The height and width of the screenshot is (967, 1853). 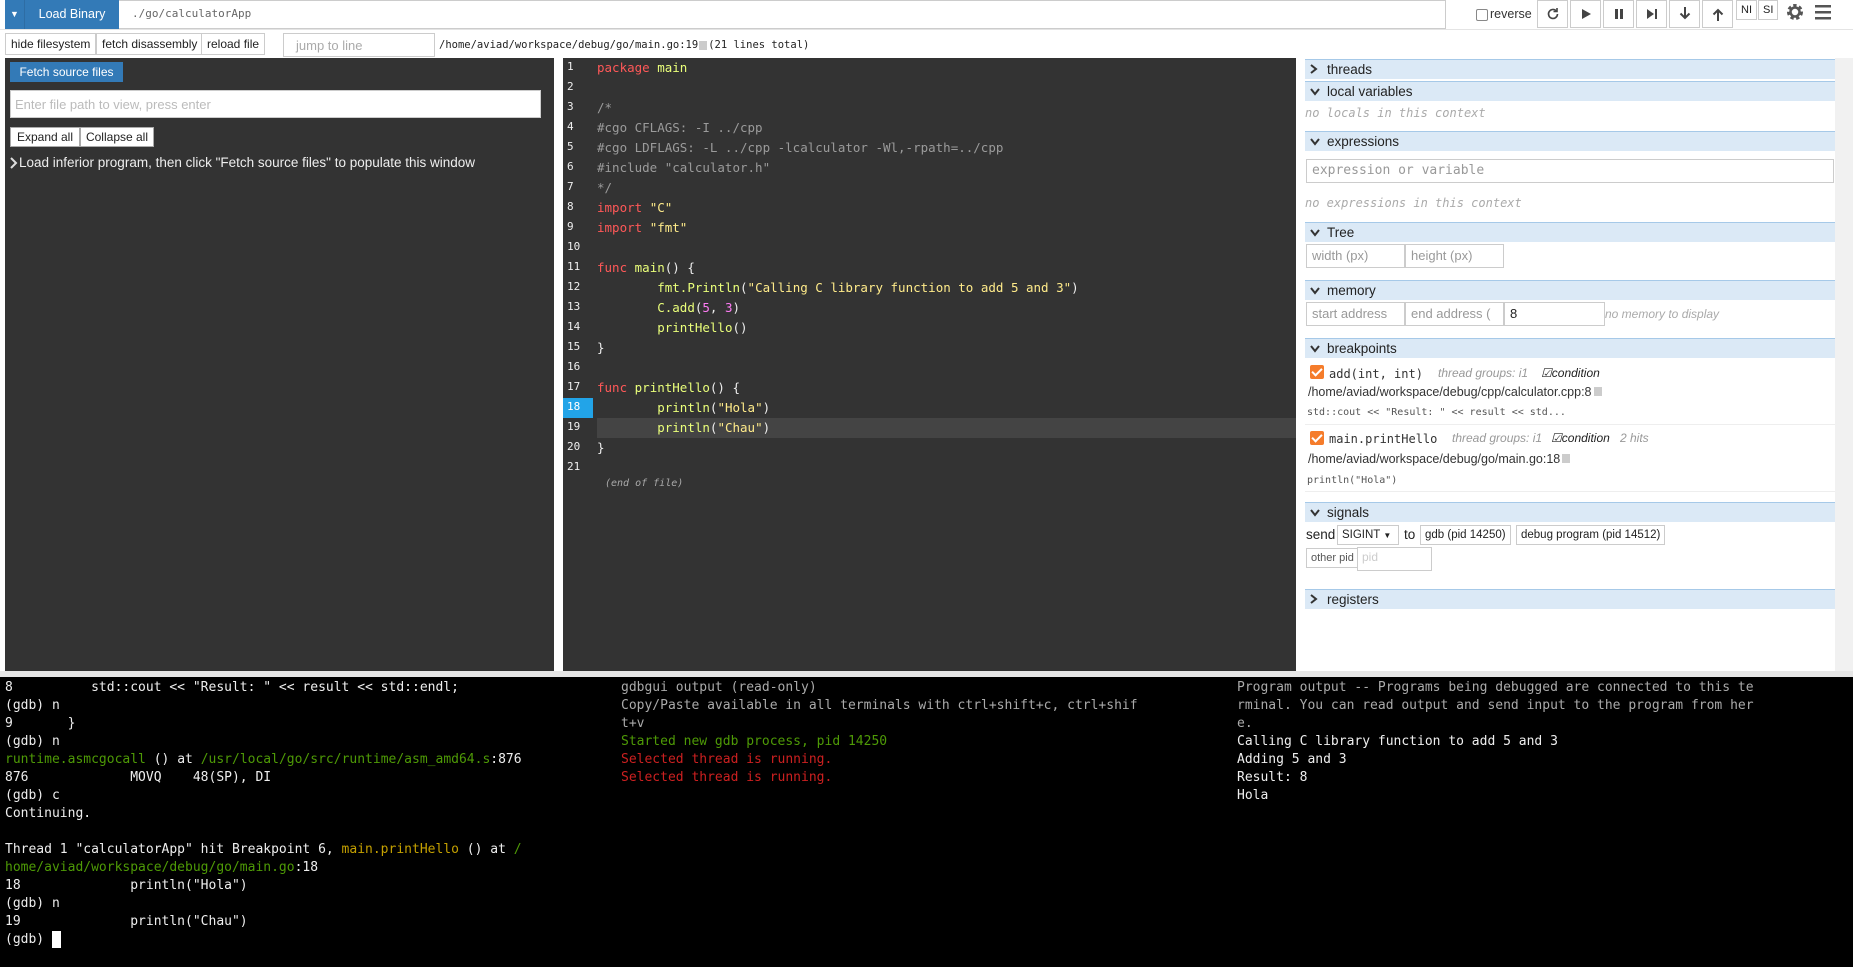 What do you see at coordinates (1570, 69) in the screenshot?
I see `threads-header: threads` at bounding box center [1570, 69].